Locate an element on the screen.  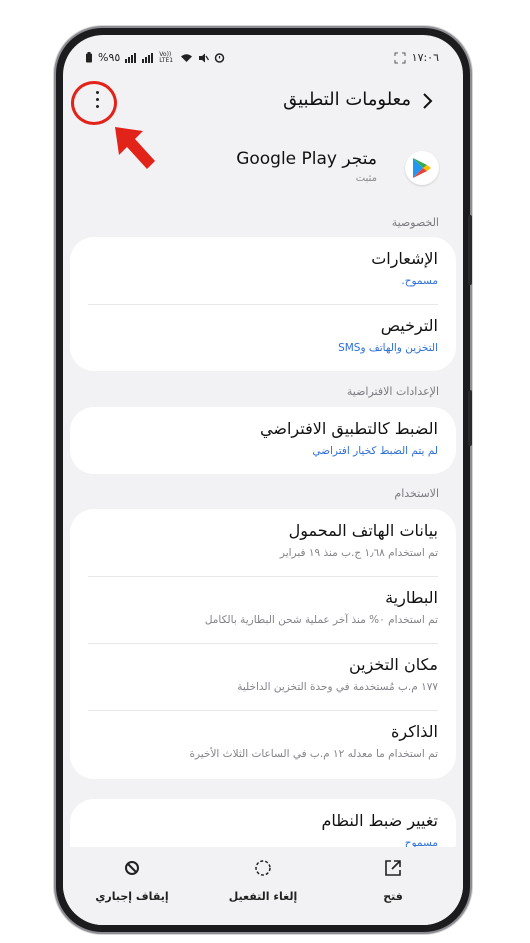
status-bar: %٩٥ Vo)) LTE1 ١٧:٠٦ is located at coordinates (263, 57).